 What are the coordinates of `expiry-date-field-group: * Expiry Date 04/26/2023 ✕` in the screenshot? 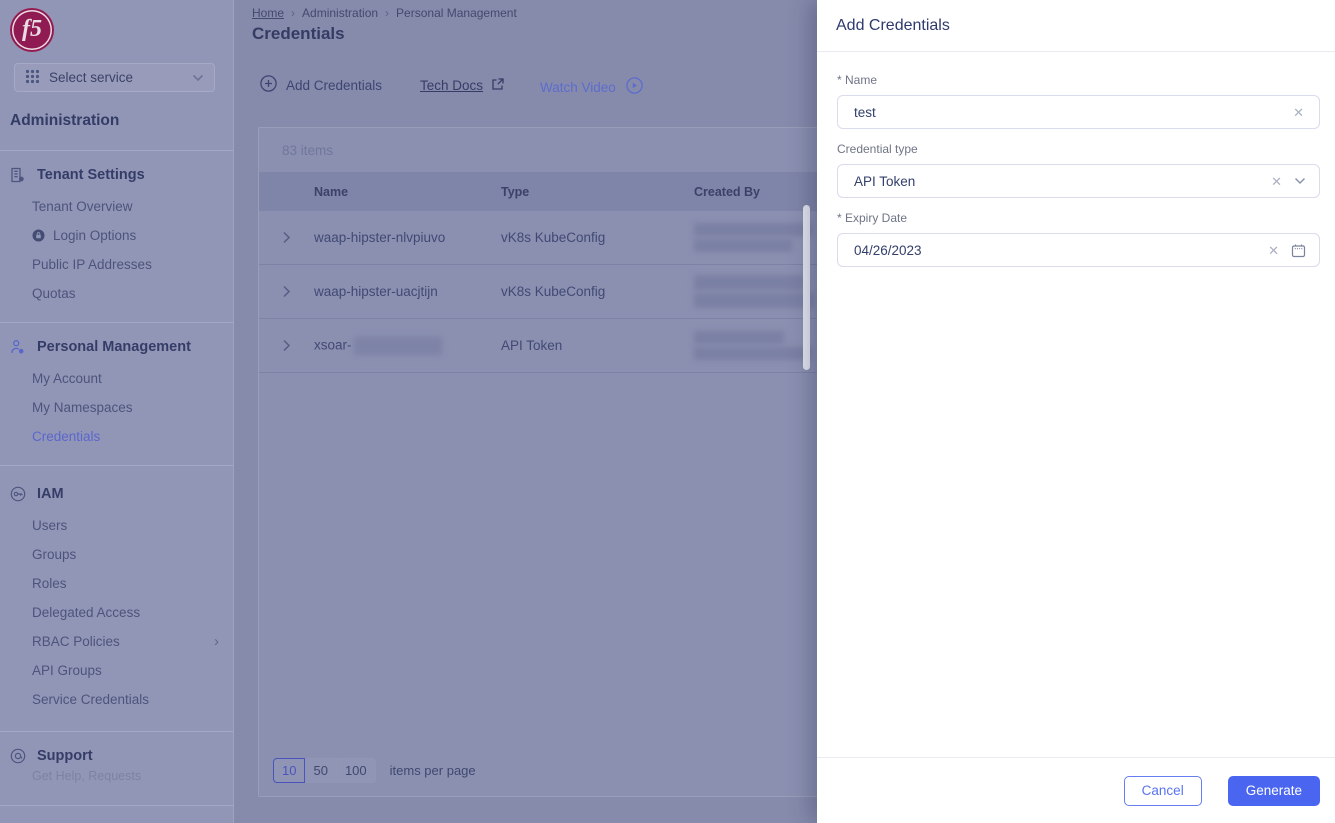 It's located at (1078, 239).